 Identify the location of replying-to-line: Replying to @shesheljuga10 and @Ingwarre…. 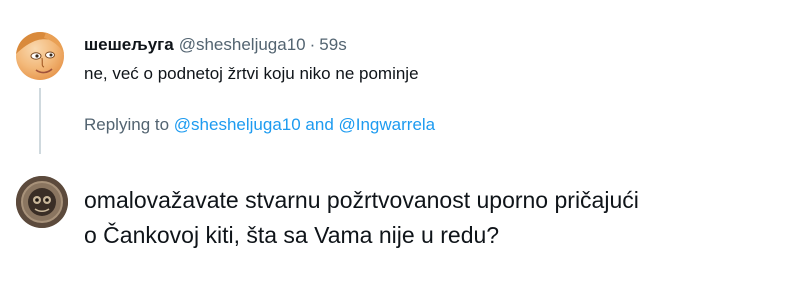
(259, 125).